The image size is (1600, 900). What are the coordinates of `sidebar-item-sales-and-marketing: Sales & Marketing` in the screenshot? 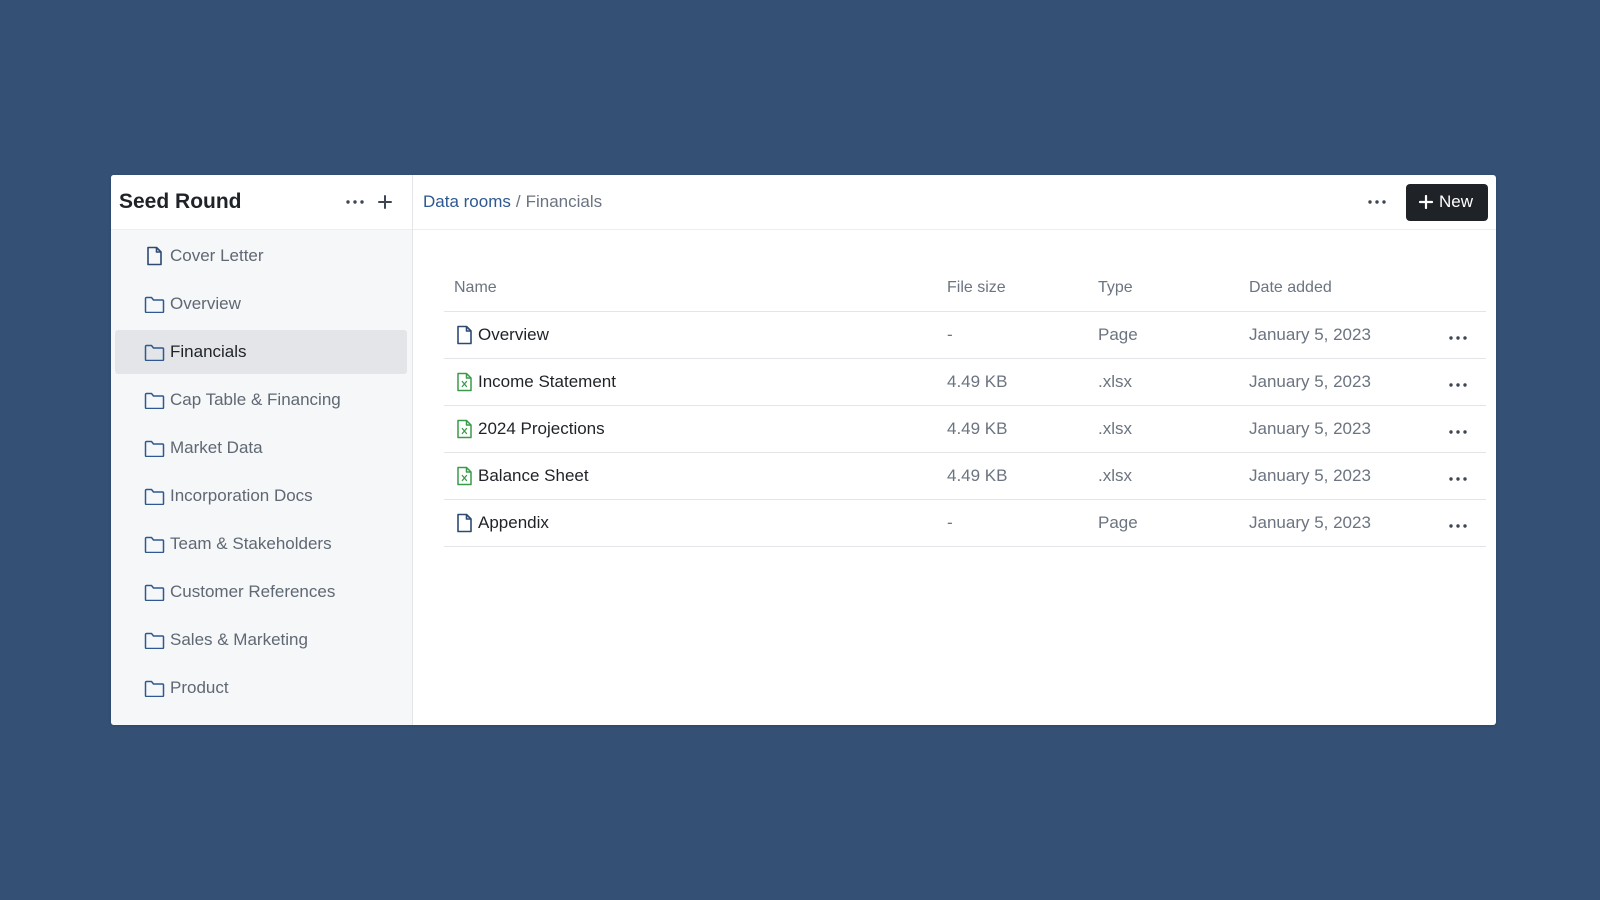 It's located at (261, 640).